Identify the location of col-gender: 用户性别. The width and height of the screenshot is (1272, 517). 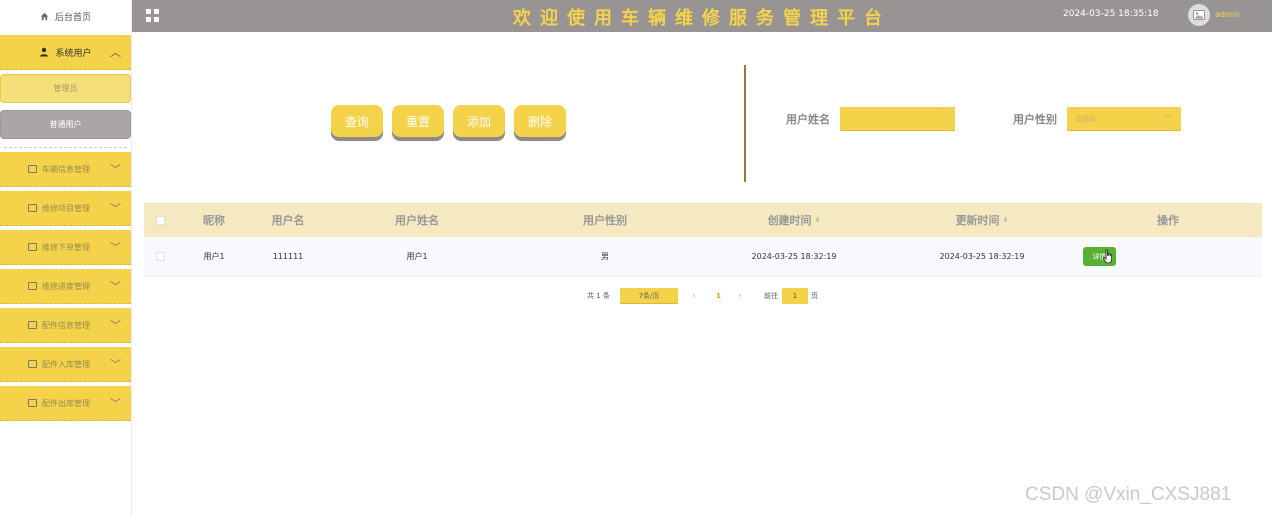
(605, 220).